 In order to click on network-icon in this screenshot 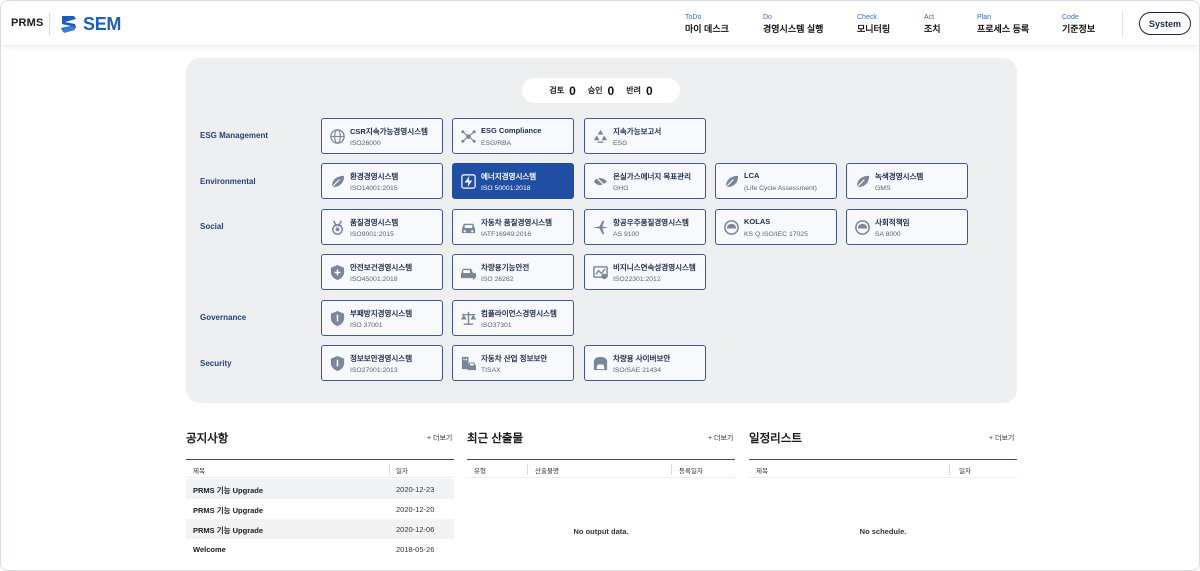, I will do `click(468, 136)`.